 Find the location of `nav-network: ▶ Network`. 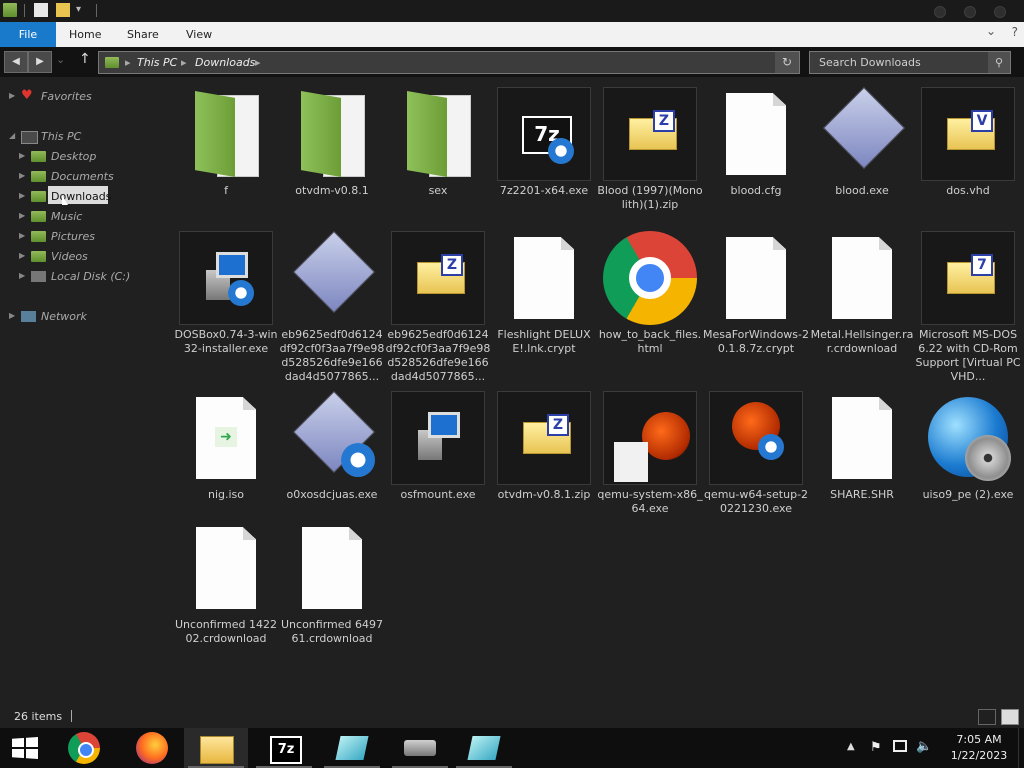

nav-network: ▶ Network is located at coordinates (85, 317).